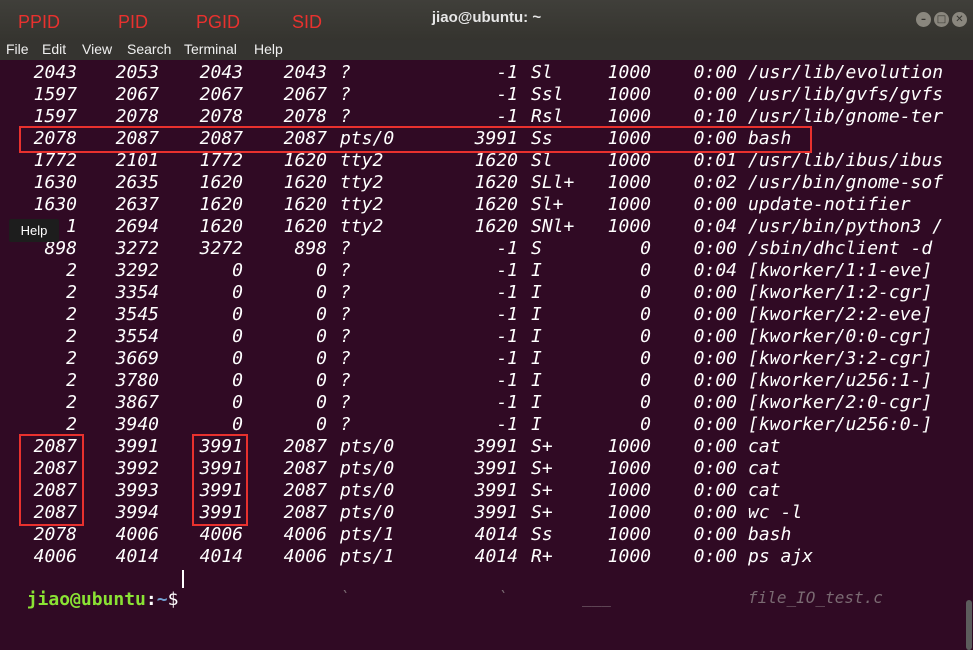 The image size is (973, 650). I want to click on cell-pid: 2078, so click(137, 116).